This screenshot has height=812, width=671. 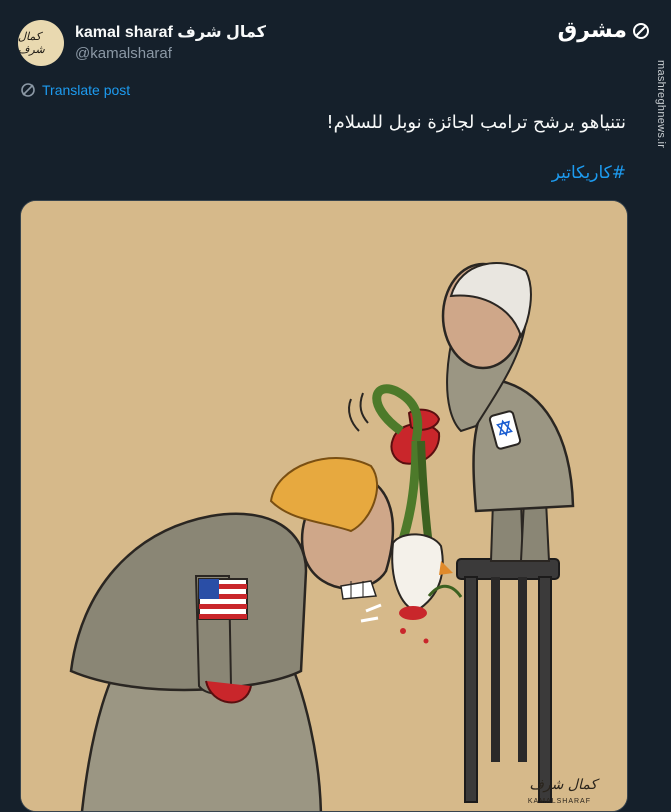 I want to click on caricature-signature-latin: KAMALSHARAF, so click(x=559, y=801).